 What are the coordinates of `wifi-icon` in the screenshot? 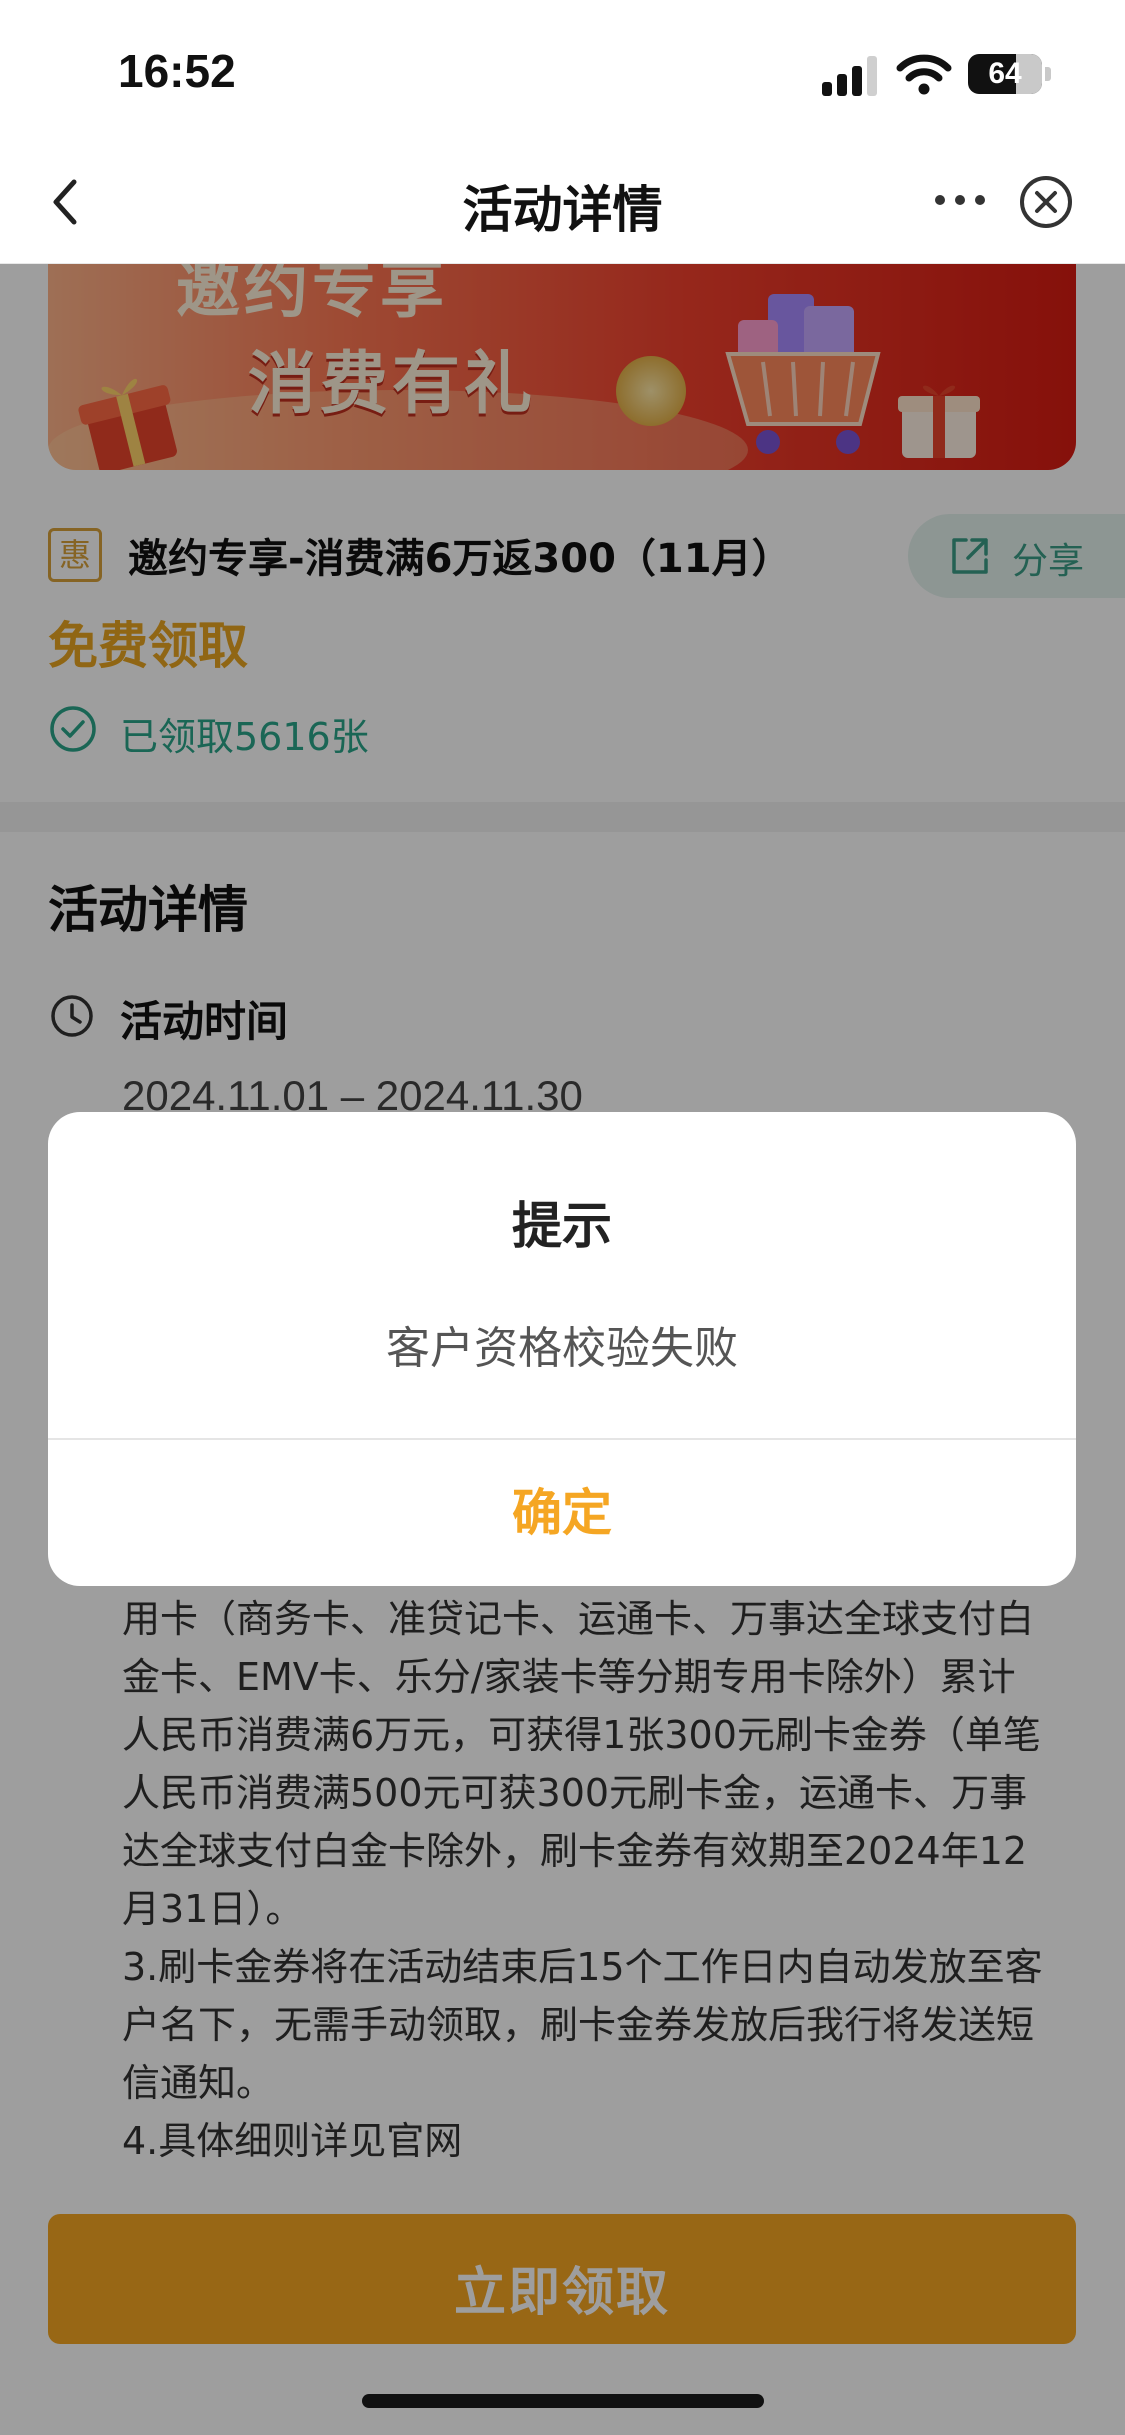 It's located at (924, 74).